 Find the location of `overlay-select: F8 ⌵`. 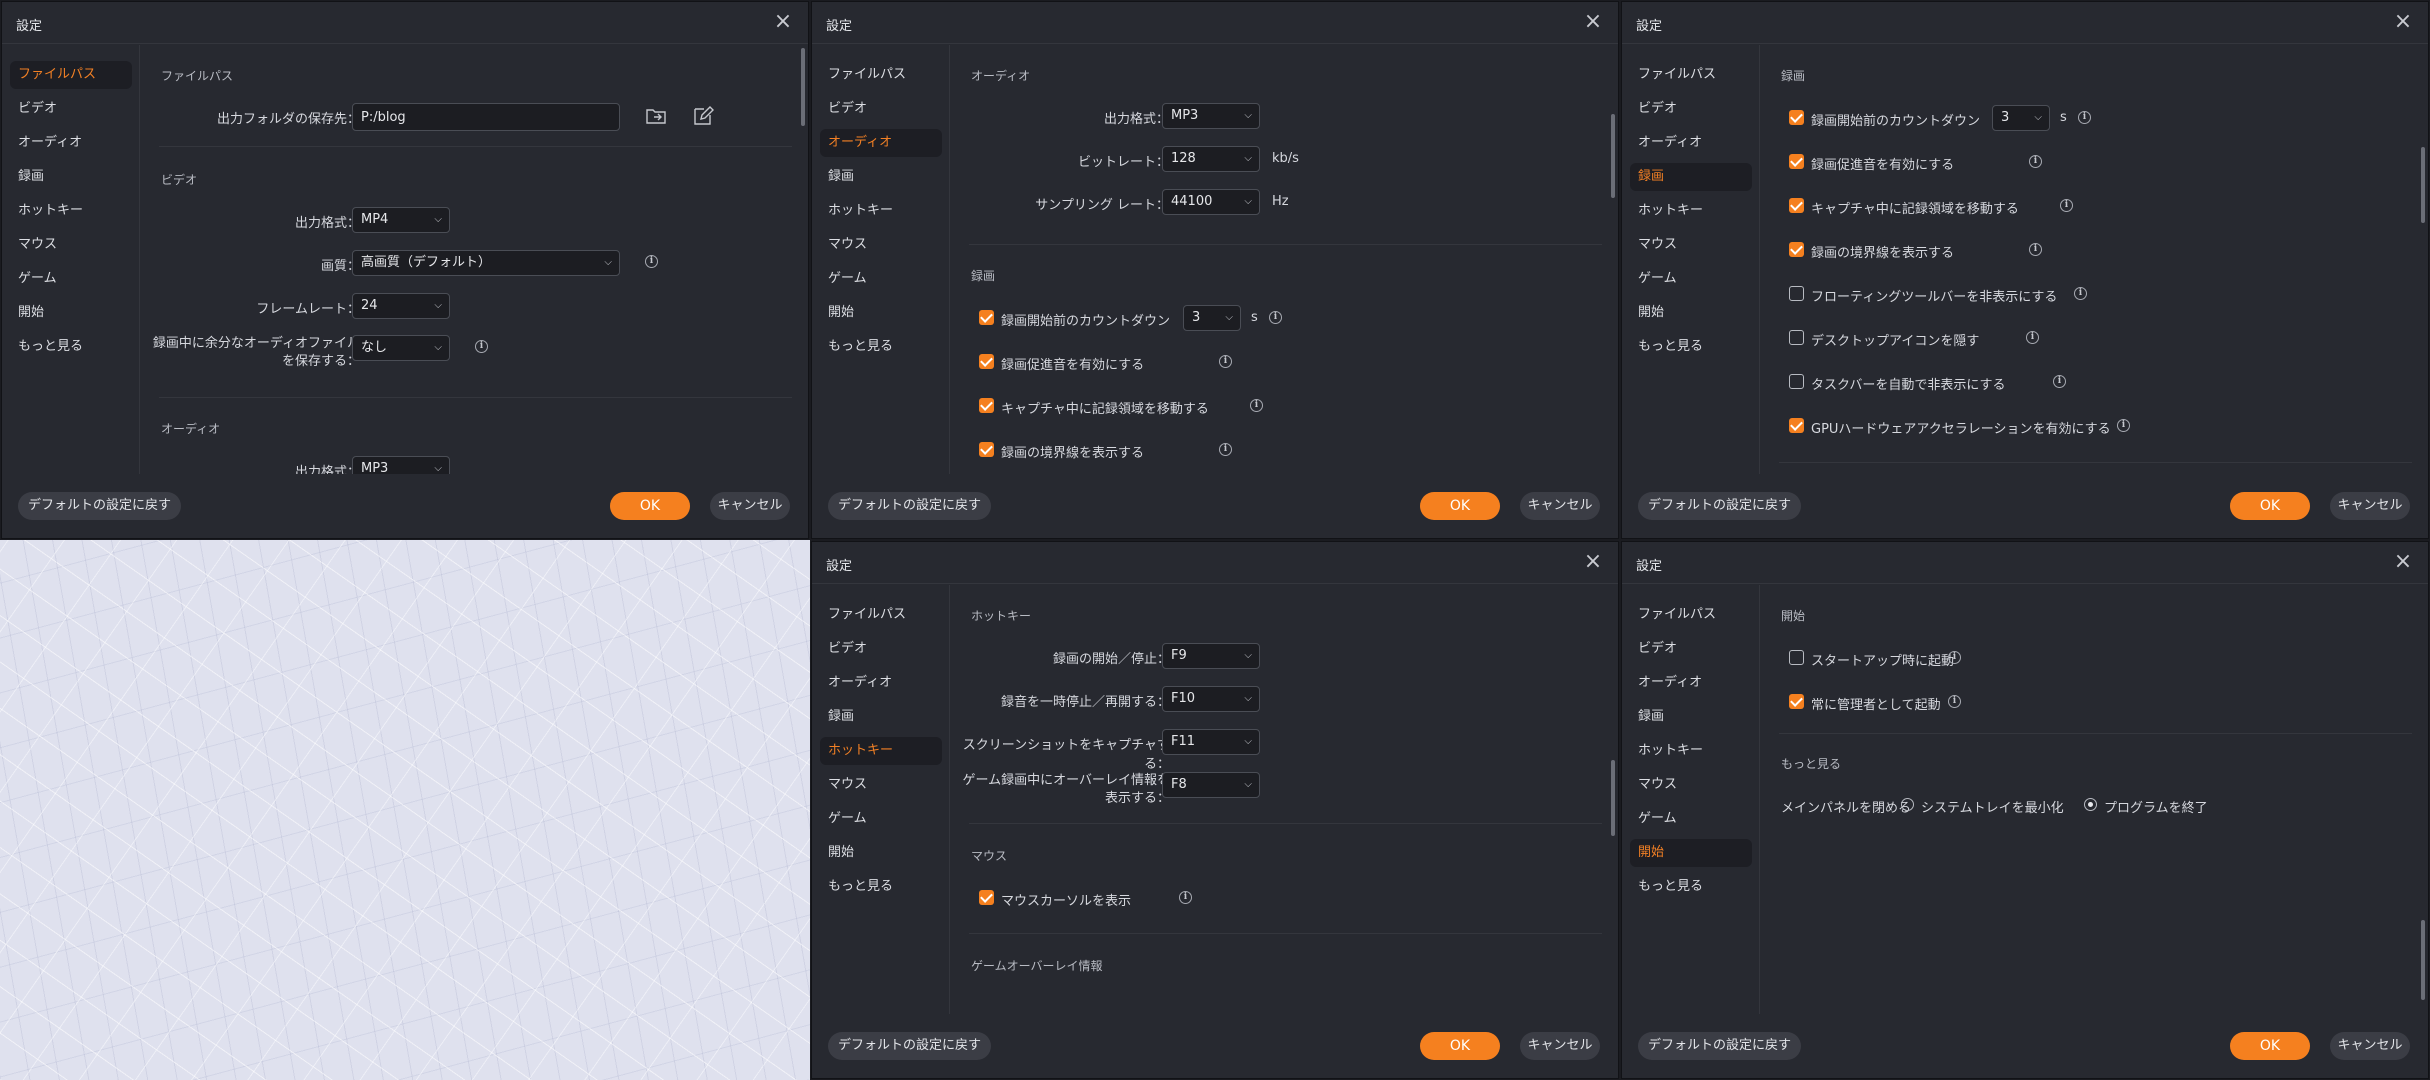

overlay-select: F8 ⌵ is located at coordinates (1211, 785).